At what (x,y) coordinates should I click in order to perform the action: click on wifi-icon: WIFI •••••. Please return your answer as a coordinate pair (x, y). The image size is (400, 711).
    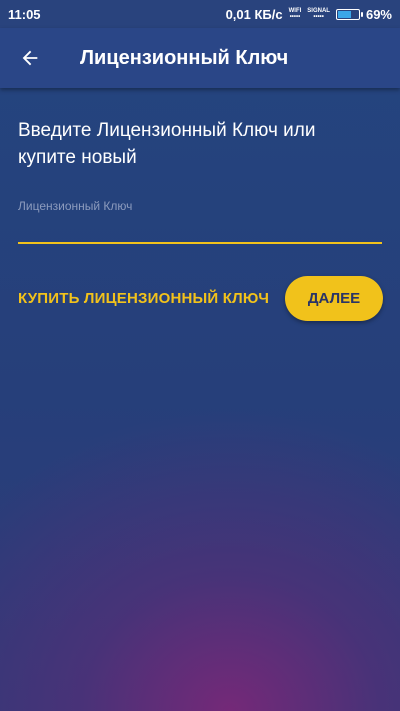
    Looking at the image, I should click on (295, 14).